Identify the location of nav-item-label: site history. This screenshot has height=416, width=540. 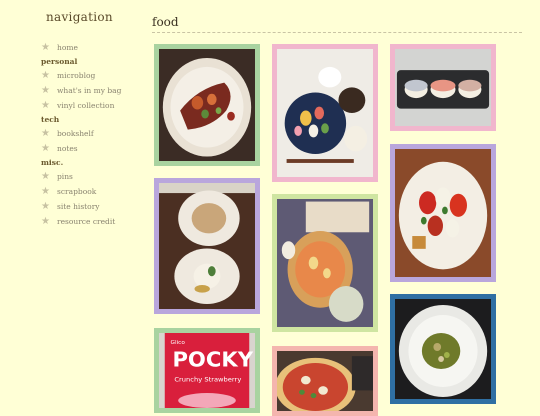
(78, 206).